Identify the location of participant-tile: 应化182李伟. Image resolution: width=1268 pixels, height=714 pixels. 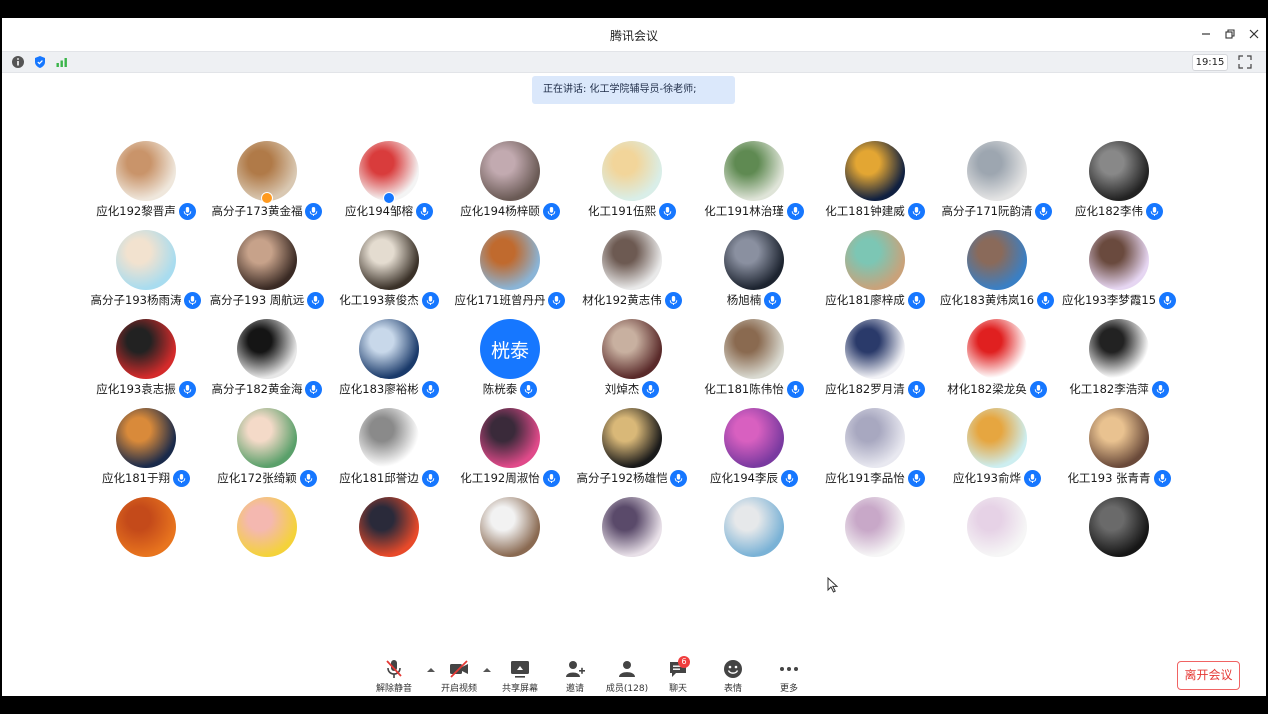
(1119, 182).